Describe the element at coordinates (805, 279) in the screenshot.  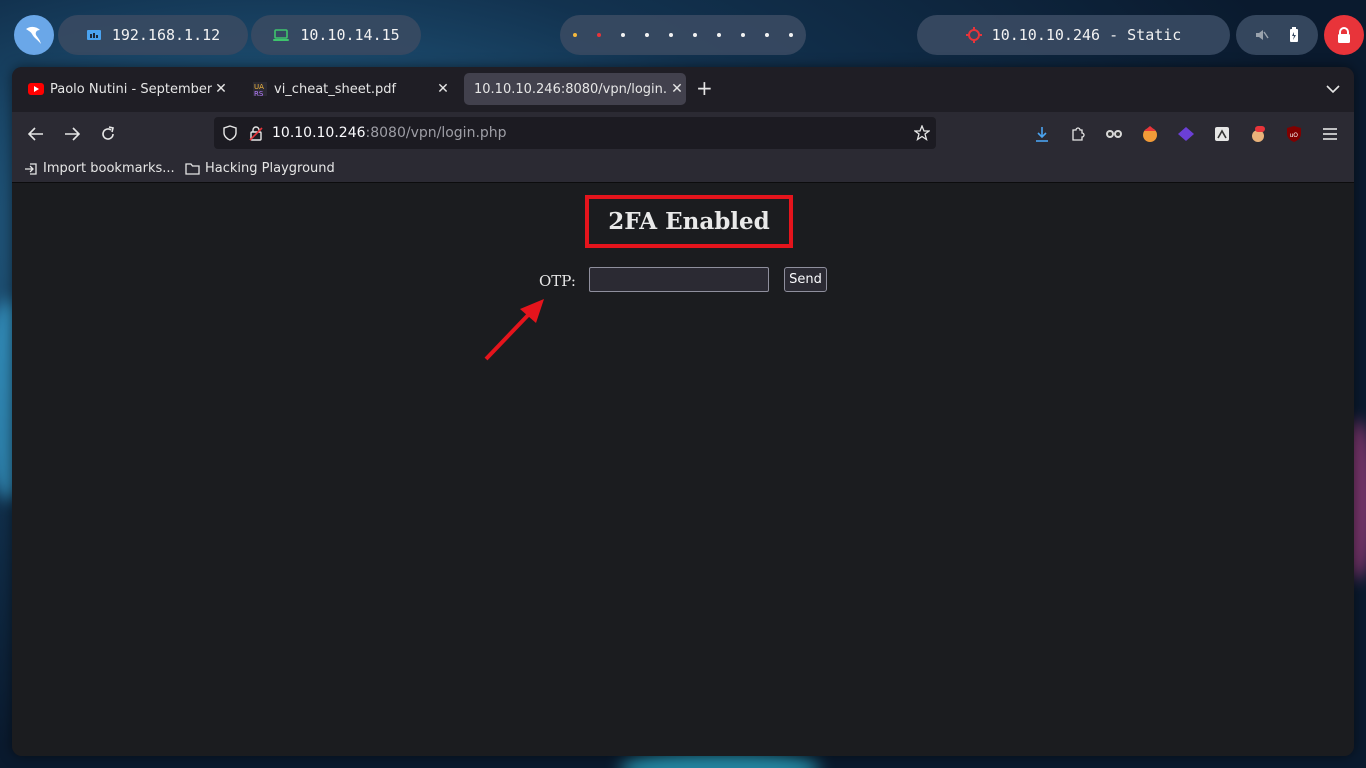
I see `send-button: Send` at that location.